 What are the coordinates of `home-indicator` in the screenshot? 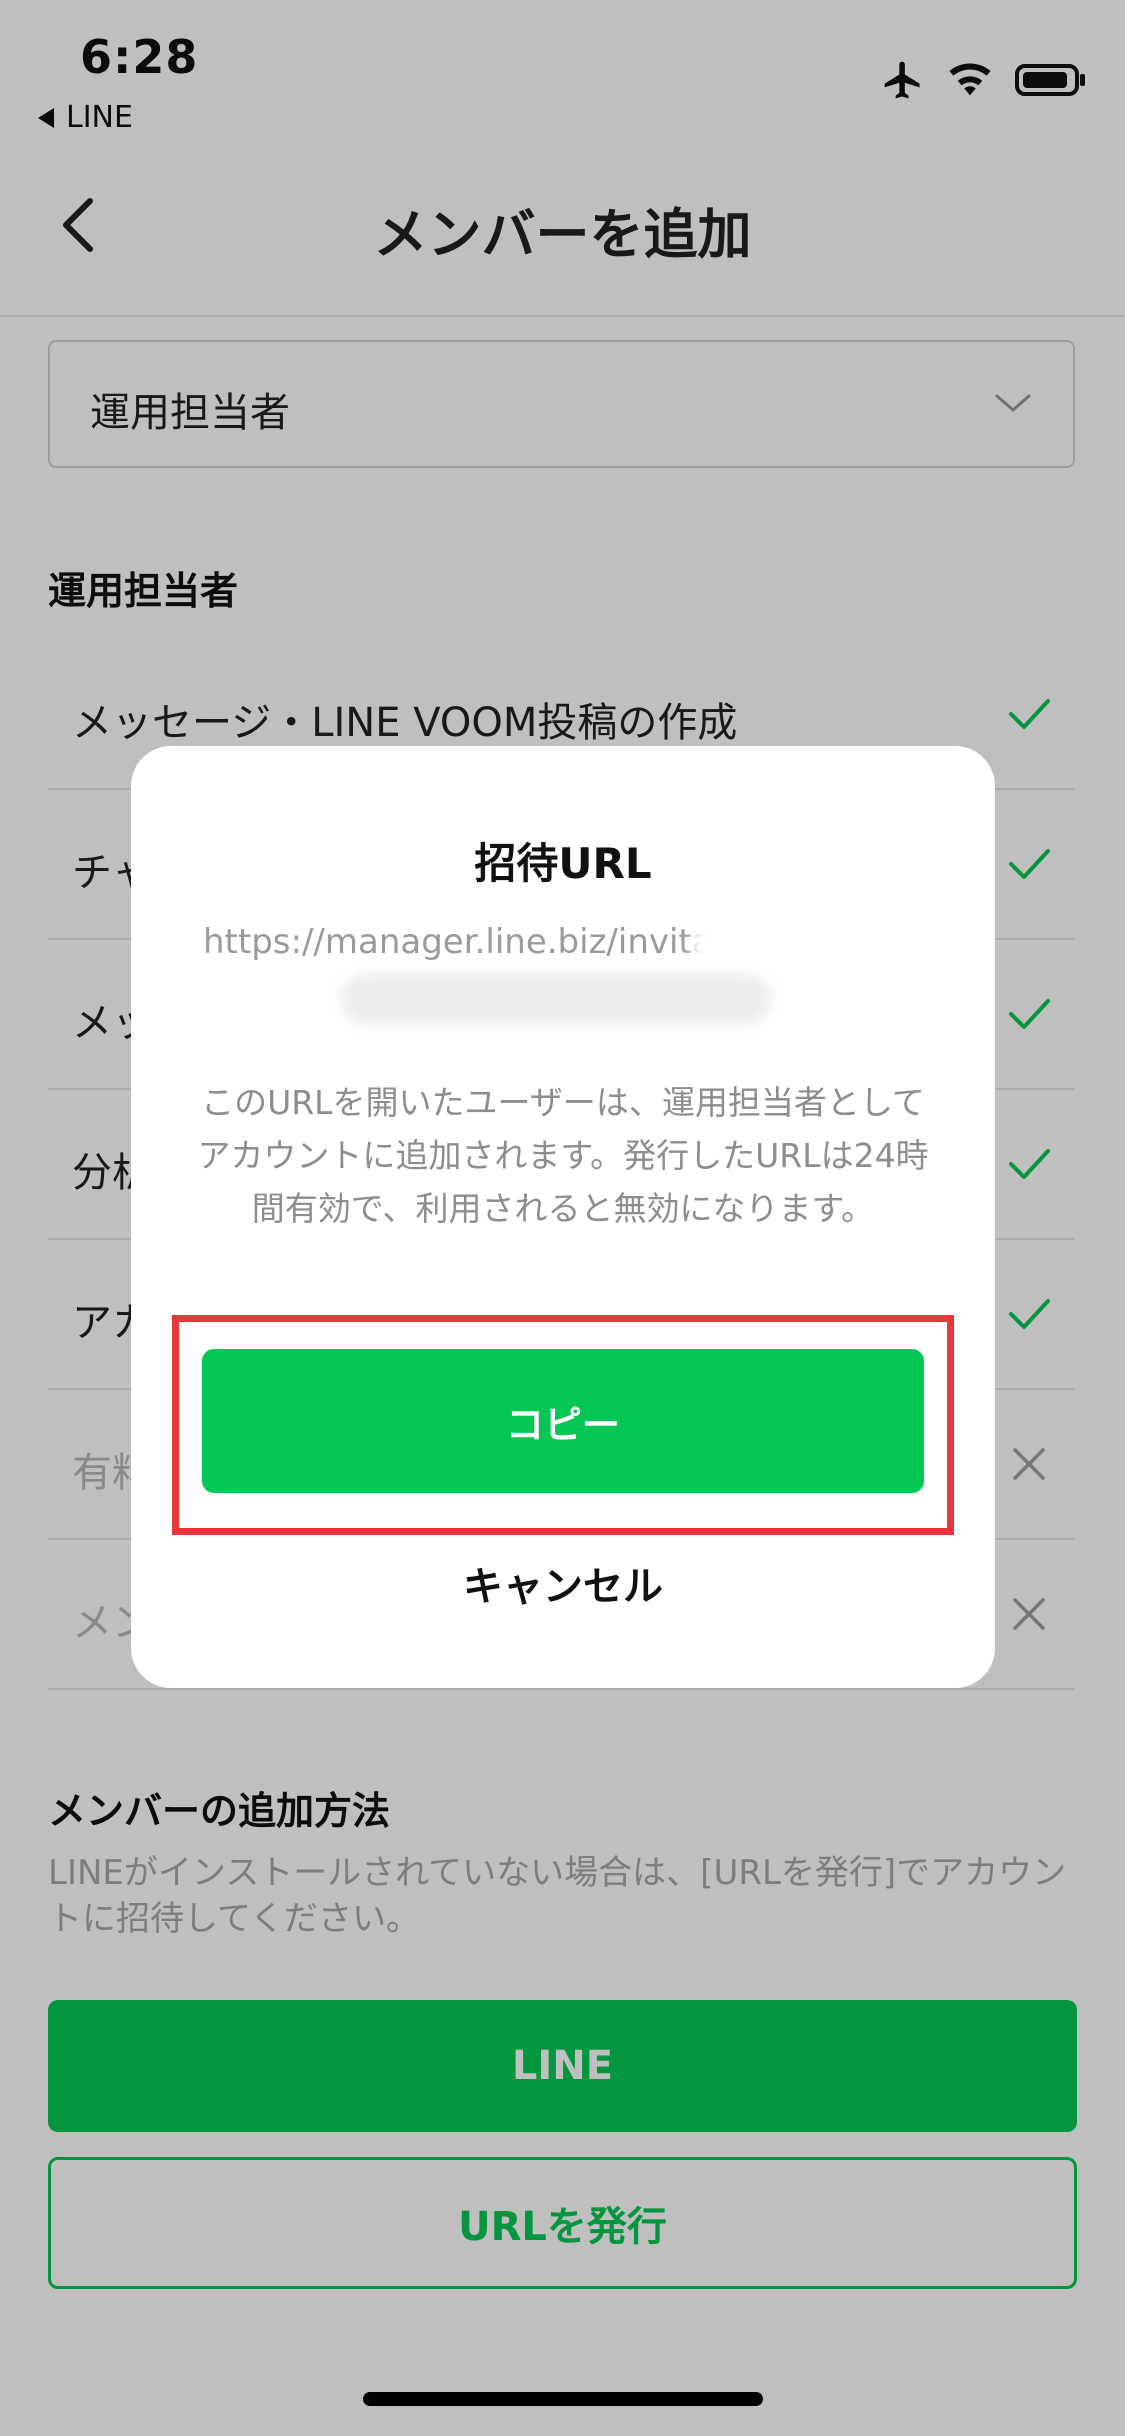 It's located at (563, 2399).